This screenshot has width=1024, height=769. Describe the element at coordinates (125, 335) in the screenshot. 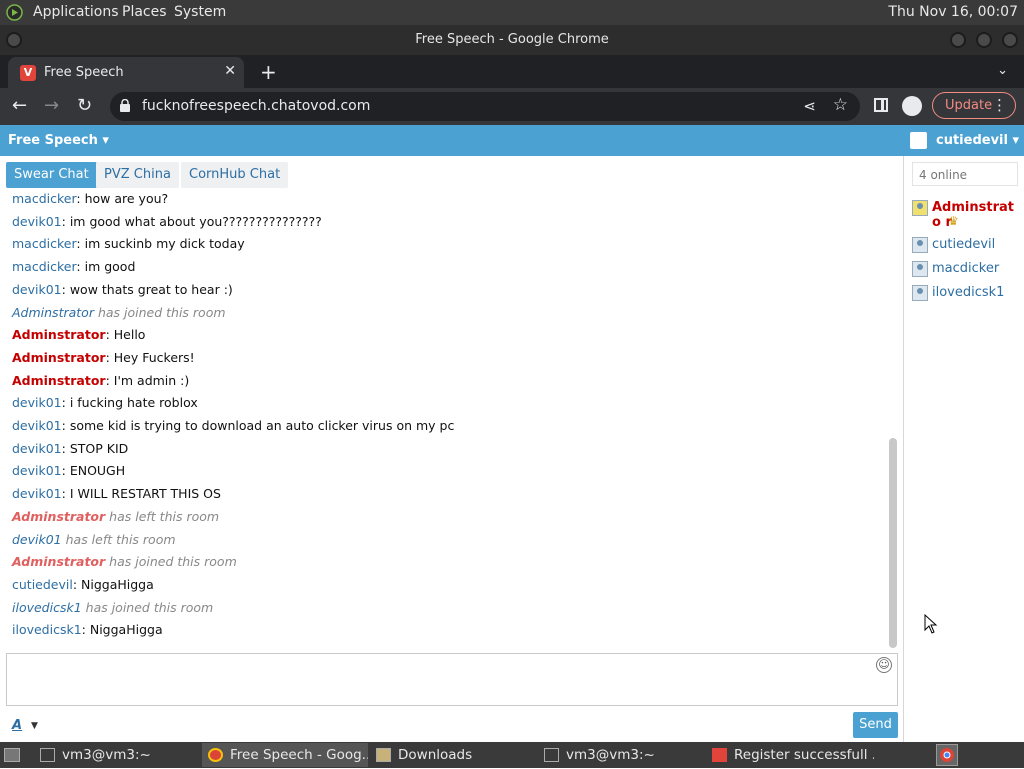

I see `message-text: : Hello` at that location.